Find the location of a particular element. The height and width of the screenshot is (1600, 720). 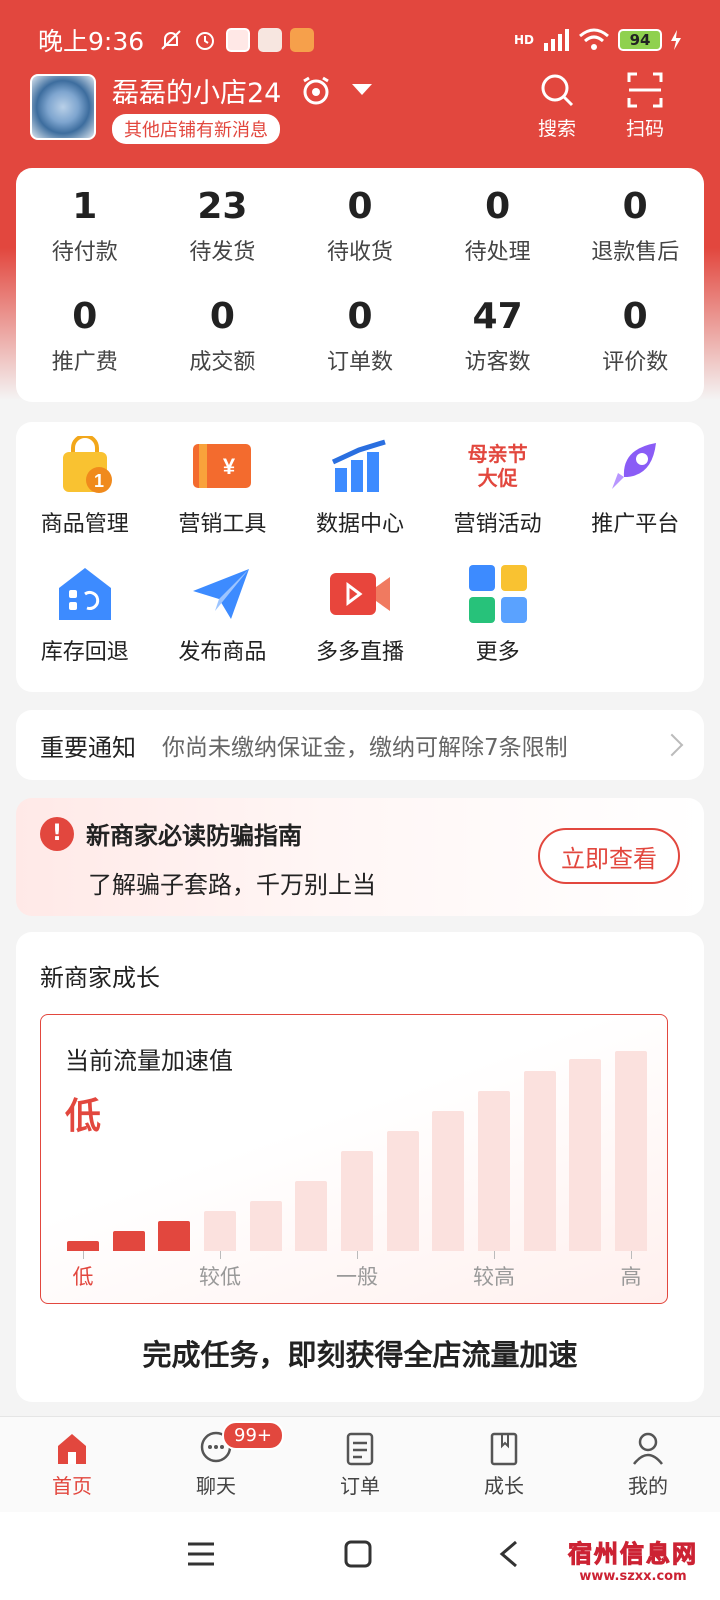

tool-publish-product: 发布商品 is located at coordinates (223, 626).